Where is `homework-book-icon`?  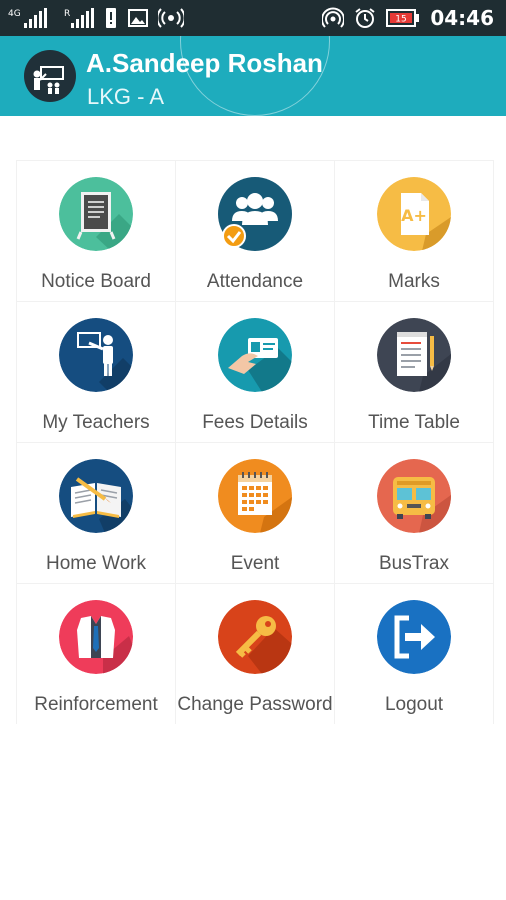 homework-book-icon is located at coordinates (96, 496).